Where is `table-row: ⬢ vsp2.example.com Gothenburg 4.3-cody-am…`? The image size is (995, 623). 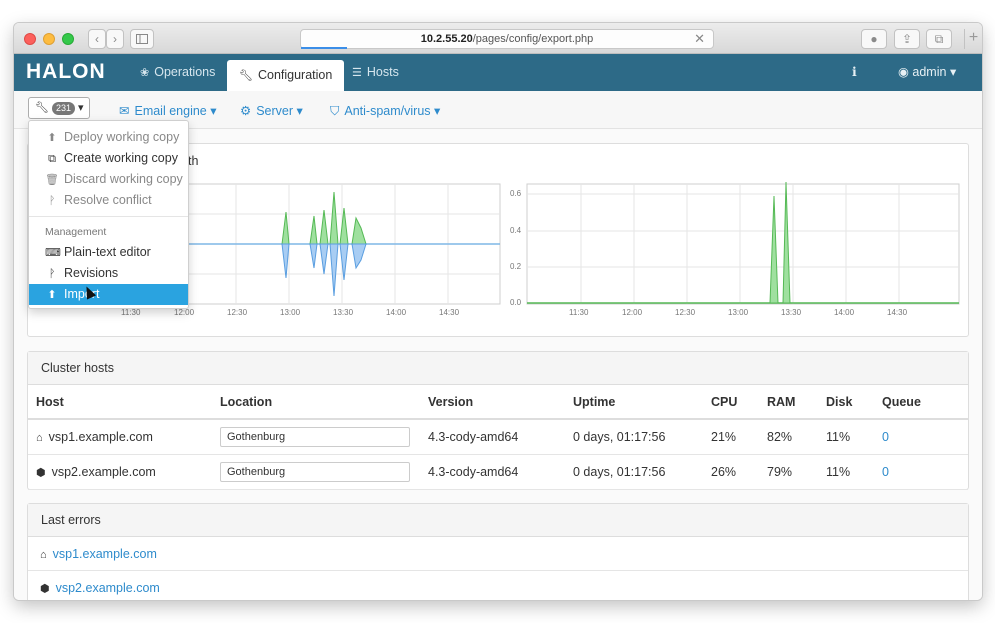 table-row: ⬢ vsp2.example.com Gothenburg 4.3-cody-am… is located at coordinates (498, 472).